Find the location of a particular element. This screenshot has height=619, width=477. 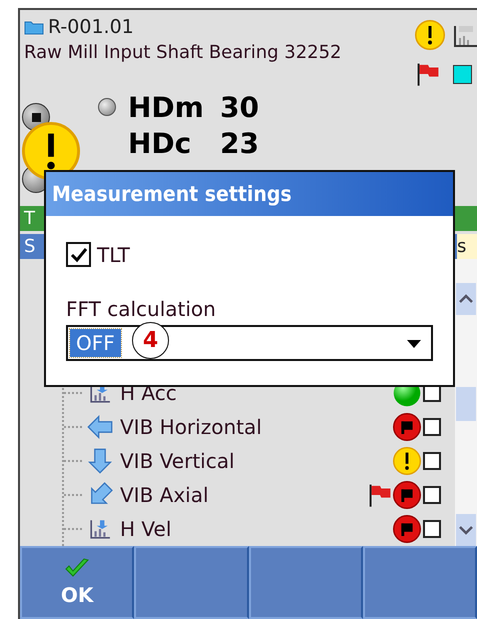

asset-name: Raw Mill Input Shaft Bearing 32252 is located at coordinates (183, 52).